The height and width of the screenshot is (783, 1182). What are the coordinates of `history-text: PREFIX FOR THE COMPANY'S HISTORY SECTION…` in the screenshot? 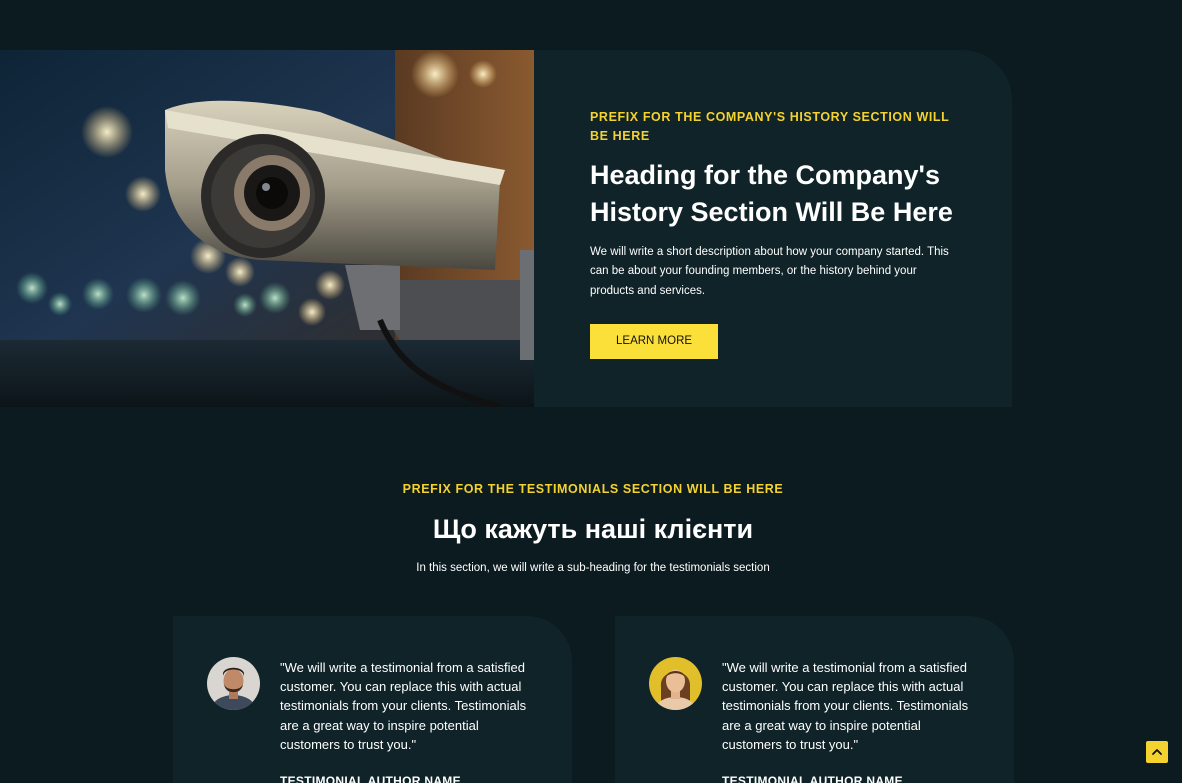 It's located at (780, 233).